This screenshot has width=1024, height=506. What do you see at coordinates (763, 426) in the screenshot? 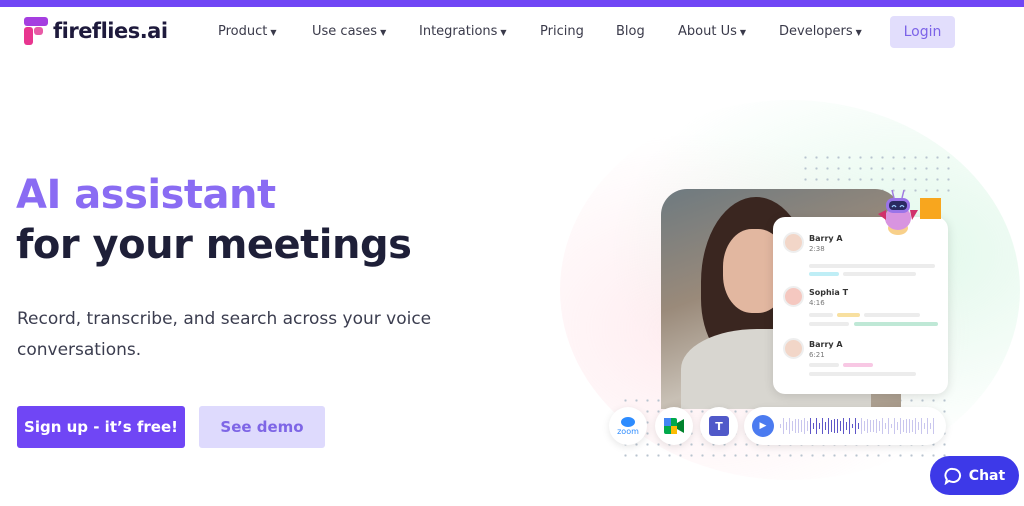
I see `play-icon: ▶` at bounding box center [763, 426].